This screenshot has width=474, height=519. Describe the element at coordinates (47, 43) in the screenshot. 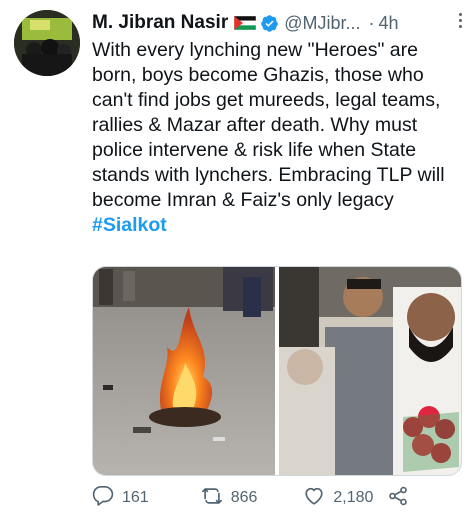

I see `avatar` at that location.